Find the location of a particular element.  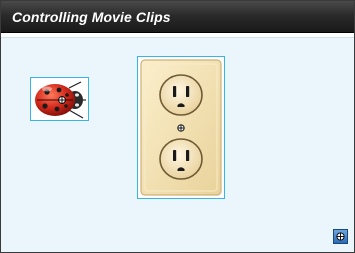

crosshair-icon is located at coordinates (62, 100).